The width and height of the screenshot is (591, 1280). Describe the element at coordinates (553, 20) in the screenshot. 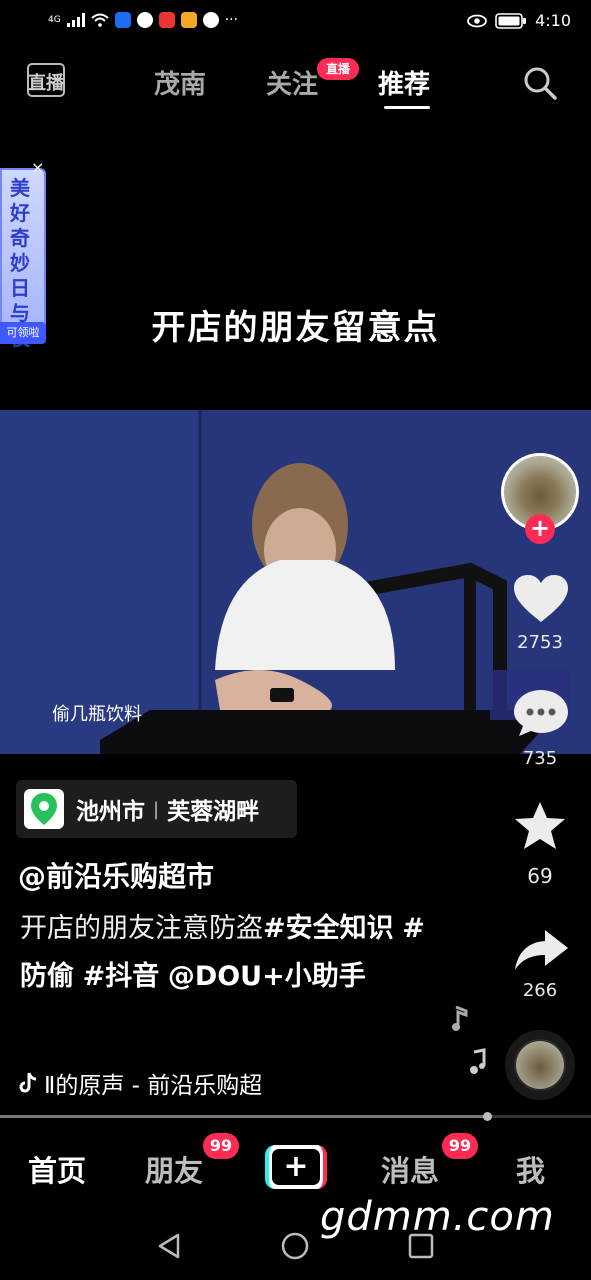

I see `clock: 4:10` at that location.